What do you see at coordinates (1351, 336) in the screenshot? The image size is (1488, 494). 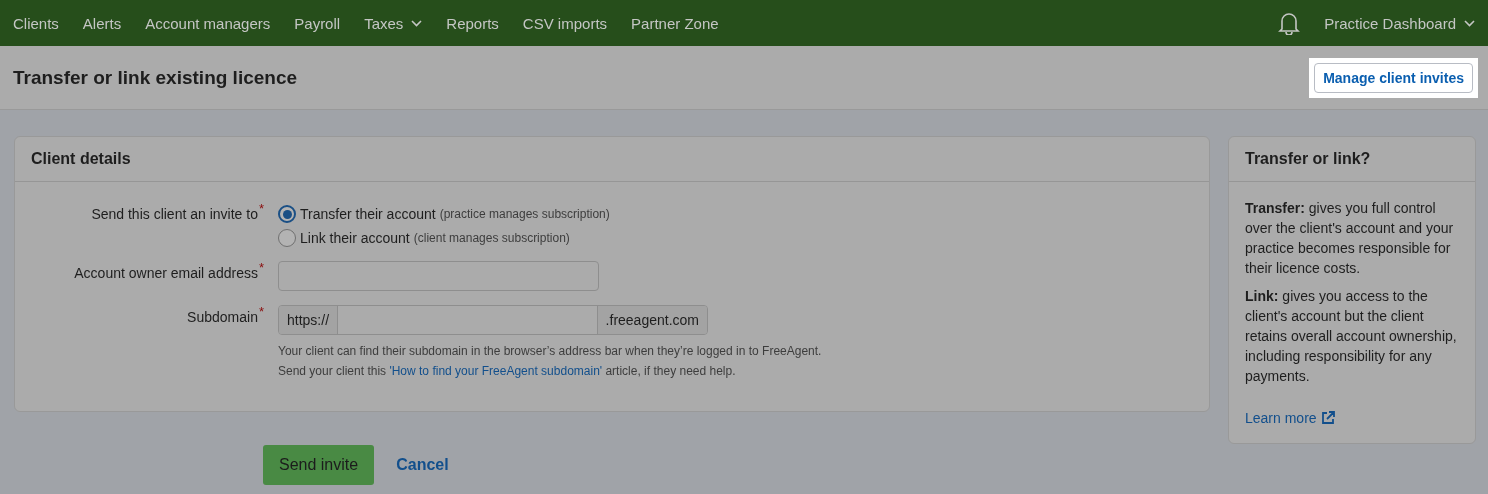 I see `info-paragraph: Link: gives you access to the client's account but the client retains overall account ownership, including responsibility for any payments.` at bounding box center [1351, 336].